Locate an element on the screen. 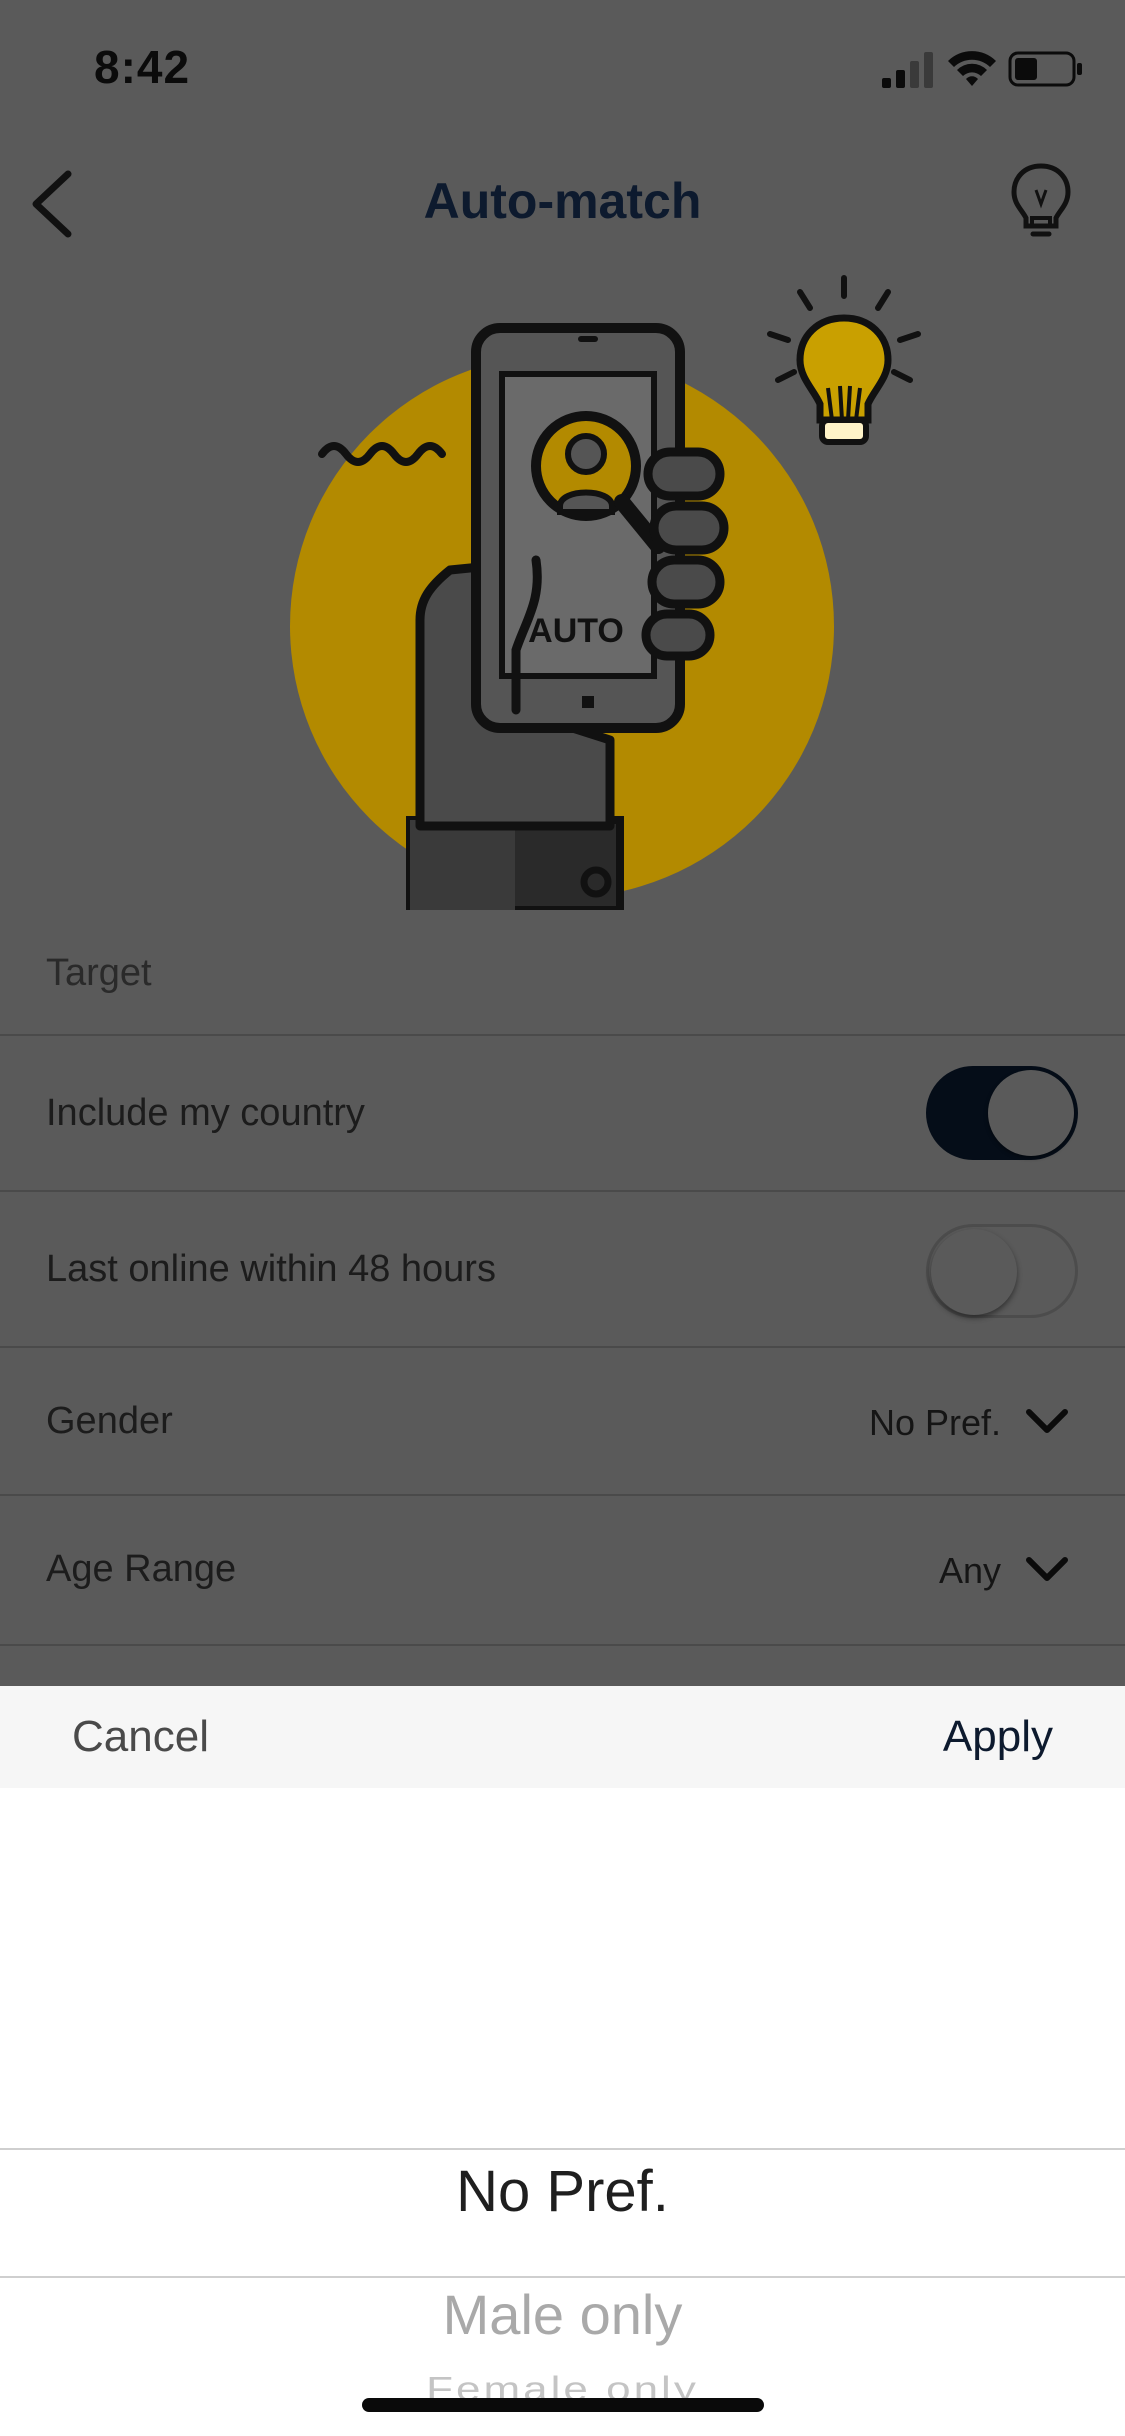  picker-option: Male only is located at coordinates (562, 2314).